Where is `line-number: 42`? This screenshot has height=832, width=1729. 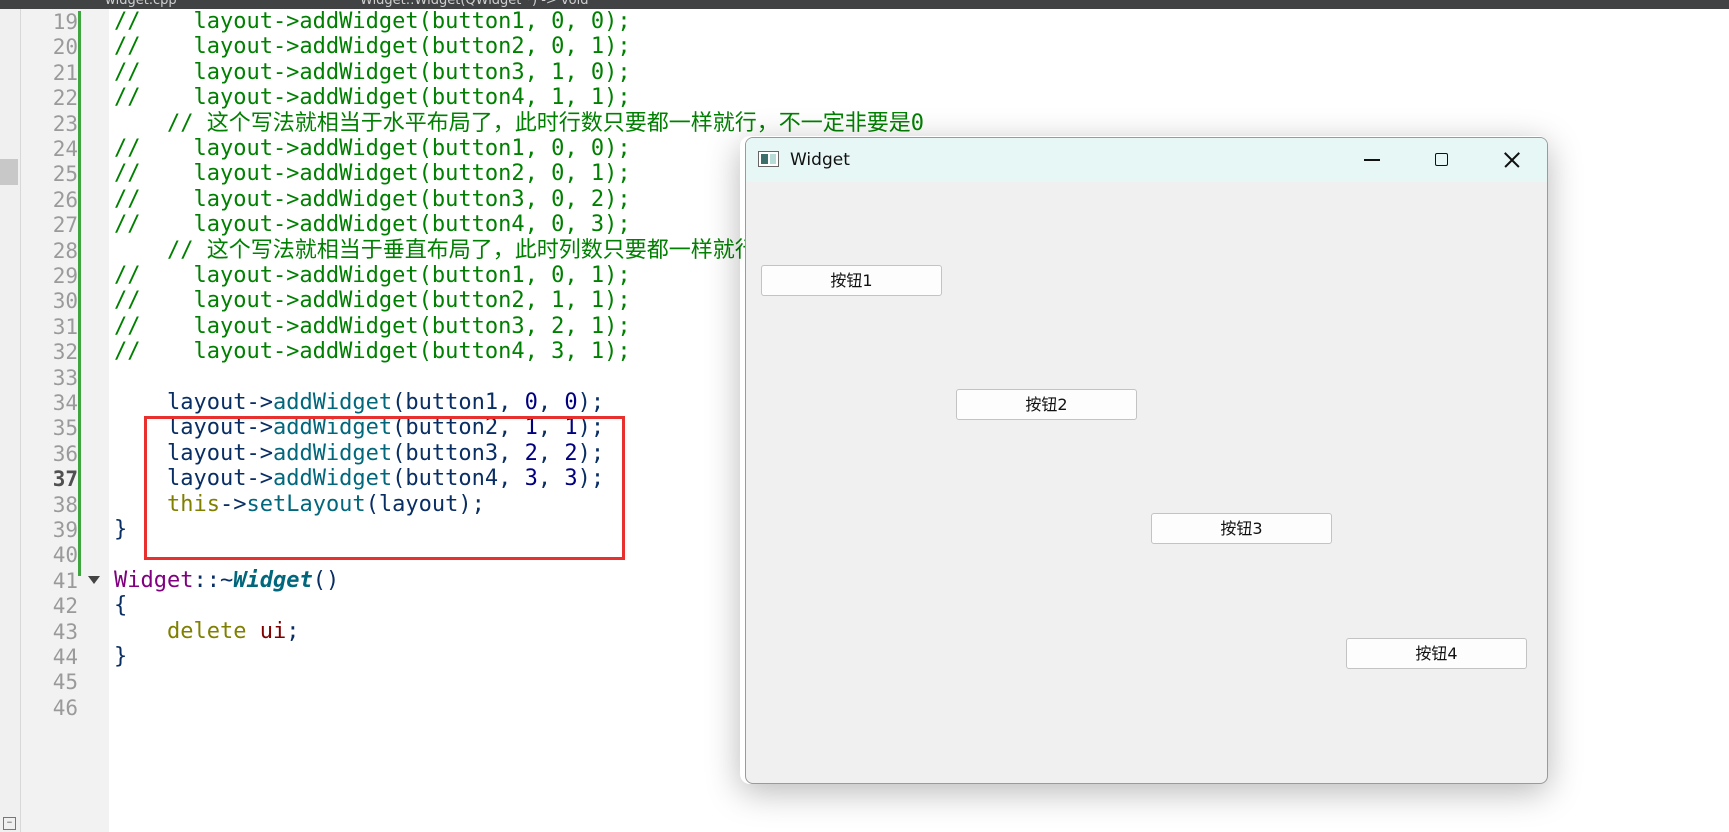 line-number: 42 is located at coordinates (65, 606).